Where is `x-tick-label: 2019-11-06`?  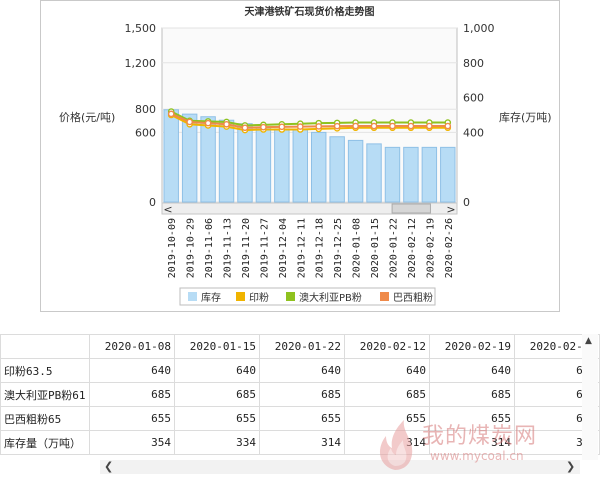 x-tick-label: 2019-11-06 is located at coordinates (209, 248).